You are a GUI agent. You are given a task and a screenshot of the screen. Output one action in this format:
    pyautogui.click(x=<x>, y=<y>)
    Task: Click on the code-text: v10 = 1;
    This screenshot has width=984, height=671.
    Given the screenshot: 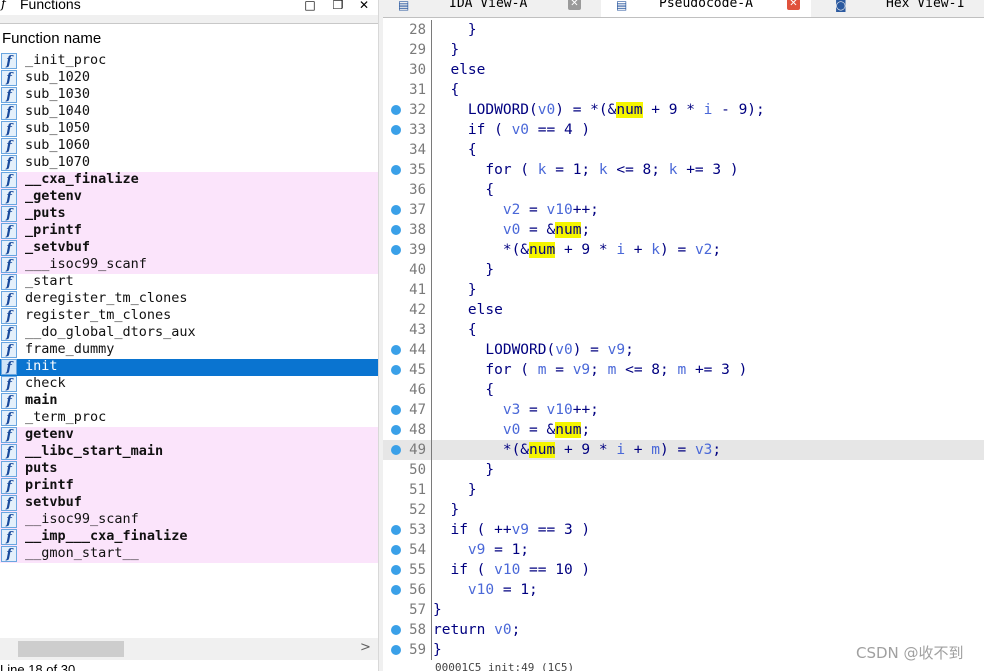 What is the action you would take?
    pyautogui.click(x=502, y=590)
    